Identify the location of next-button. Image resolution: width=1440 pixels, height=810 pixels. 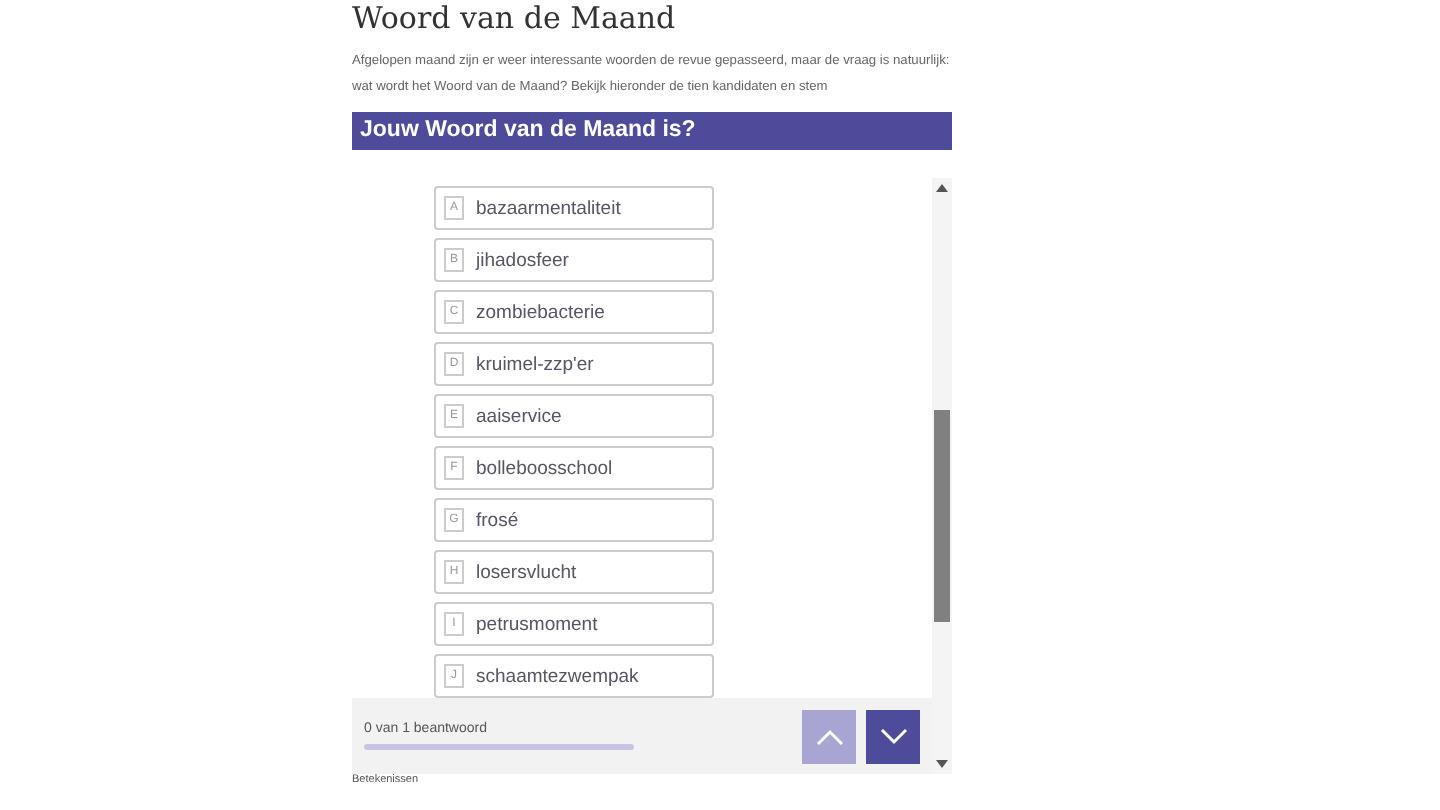
(893, 736).